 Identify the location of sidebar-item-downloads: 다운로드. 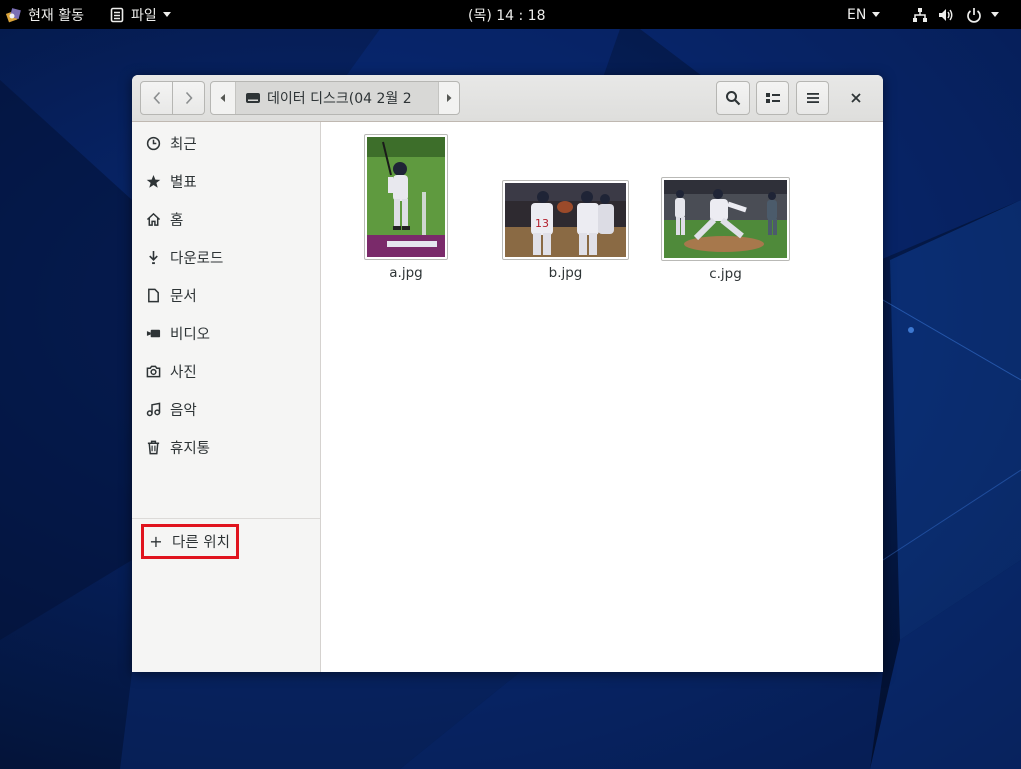
(226, 257).